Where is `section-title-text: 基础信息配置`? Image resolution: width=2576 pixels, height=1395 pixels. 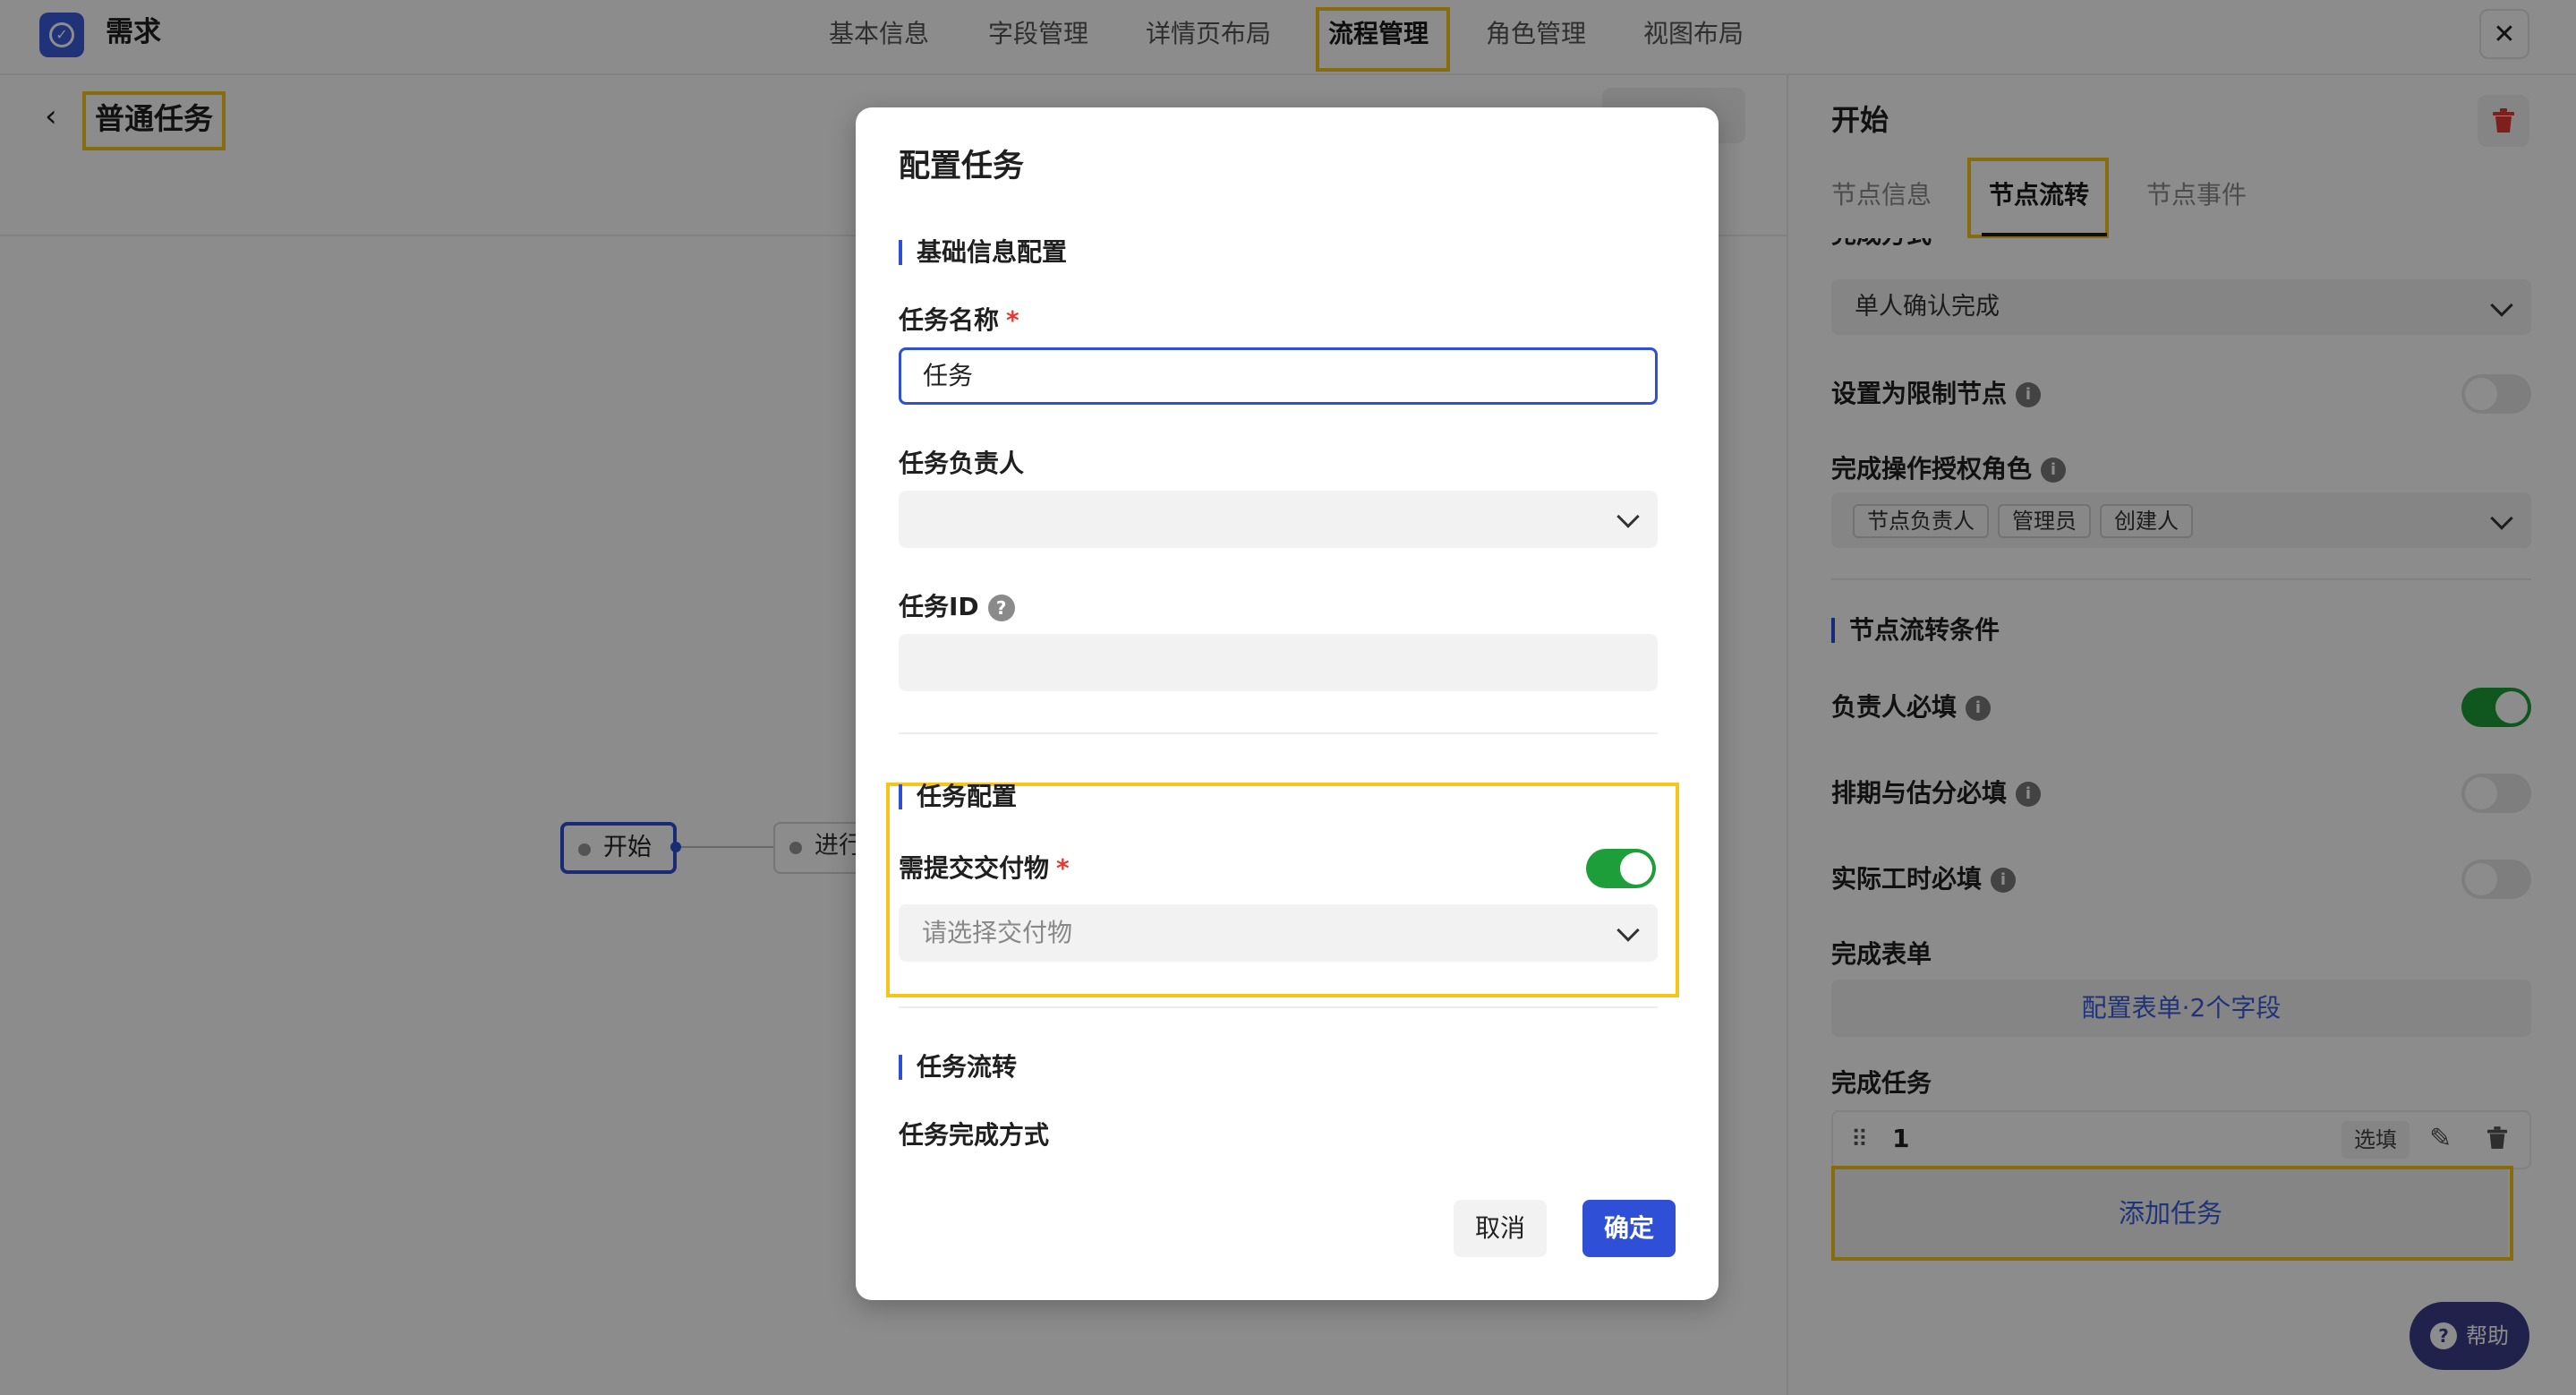 section-title-text: 基础信息配置 is located at coordinates (992, 252).